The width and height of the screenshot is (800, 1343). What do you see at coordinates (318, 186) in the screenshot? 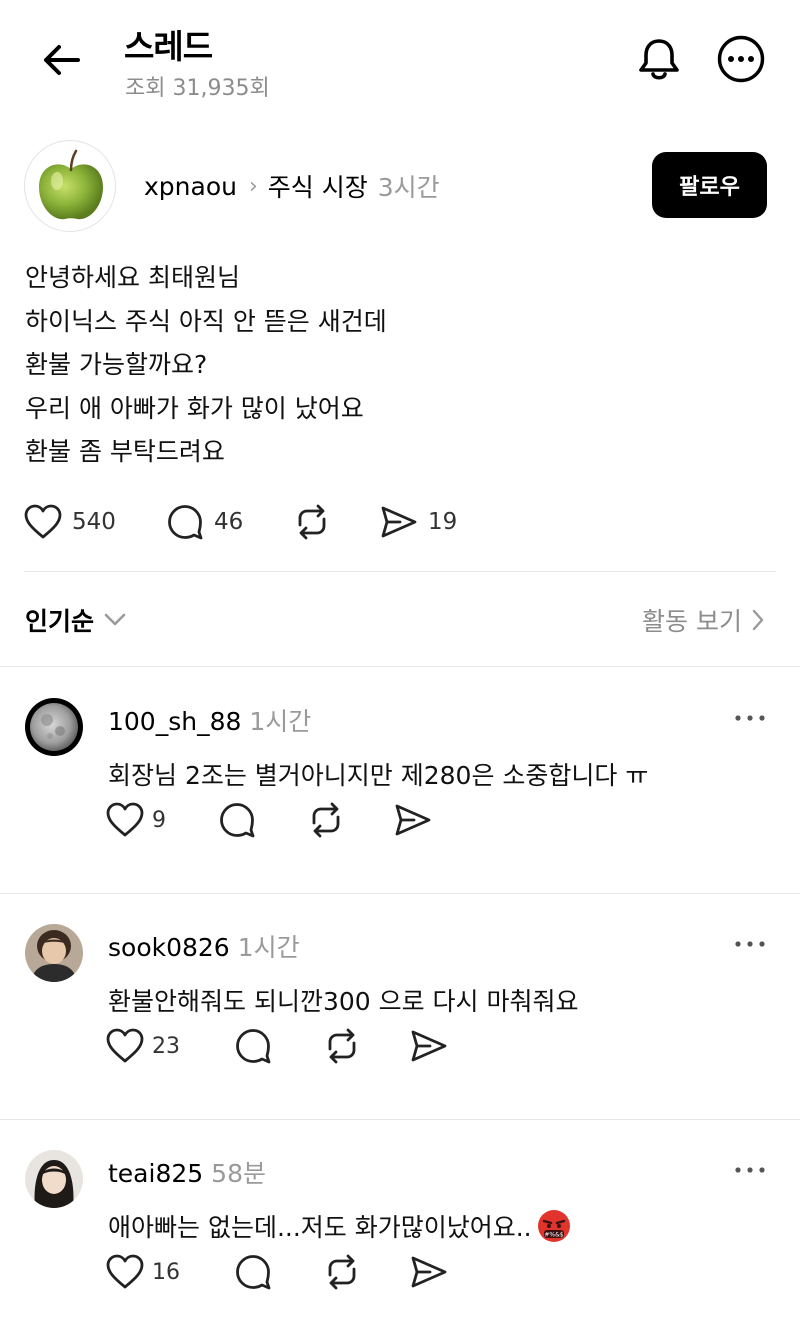
I see `topic-tag: 주식 시장` at bounding box center [318, 186].